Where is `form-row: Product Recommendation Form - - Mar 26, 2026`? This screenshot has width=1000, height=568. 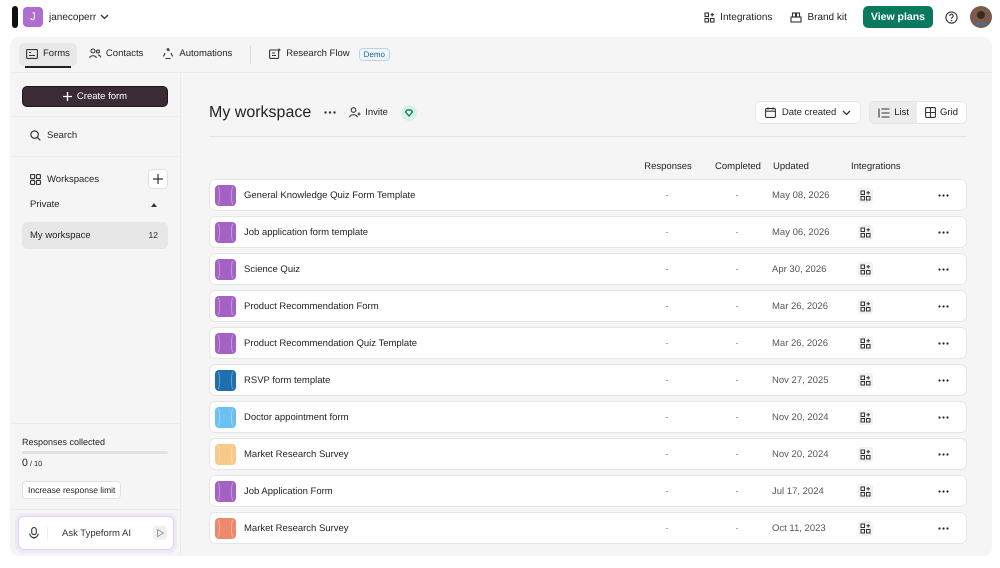
form-row: Product Recommendation Form - - Mar 26, 2026 is located at coordinates (588, 306).